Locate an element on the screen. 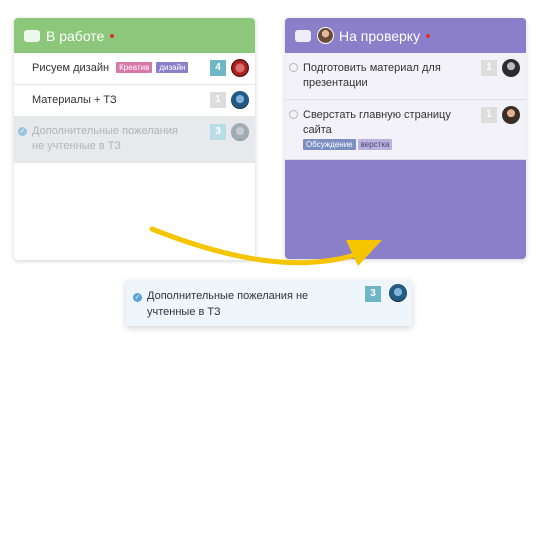 The width and height of the screenshot is (540, 540). task-card: Подготовить материал для презентации 1 is located at coordinates (405, 76).